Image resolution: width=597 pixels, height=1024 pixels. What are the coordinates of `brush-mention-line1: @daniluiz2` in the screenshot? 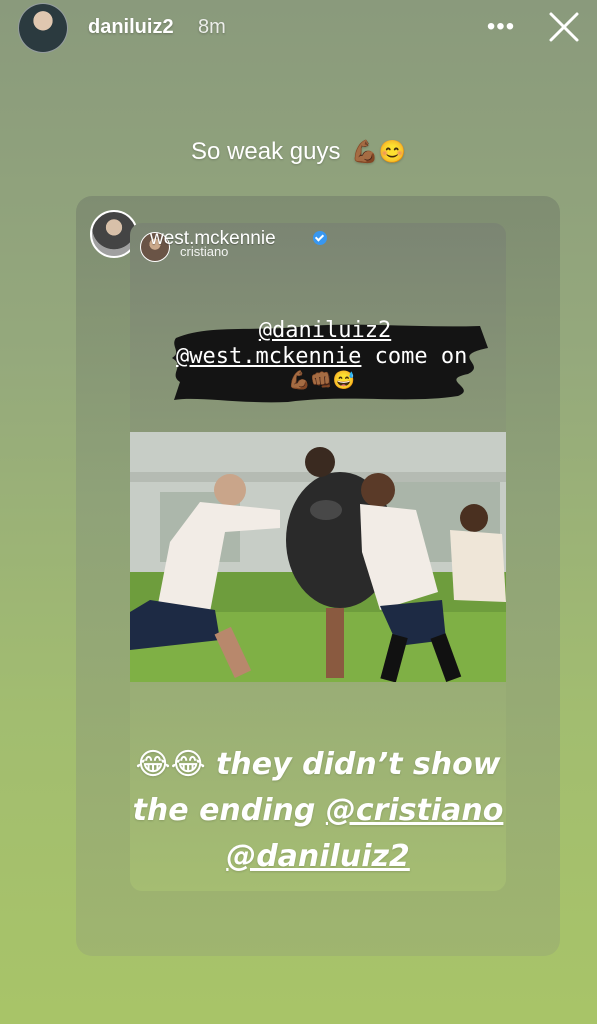 It's located at (298, 330).